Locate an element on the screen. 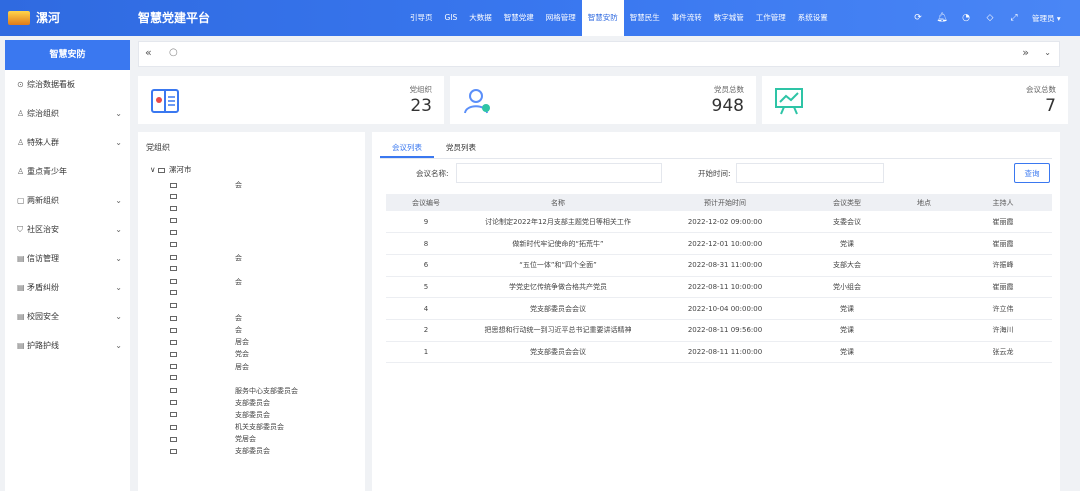 The height and width of the screenshot is (491, 1080). tree-node: 党会 is located at coordinates (209, 354).